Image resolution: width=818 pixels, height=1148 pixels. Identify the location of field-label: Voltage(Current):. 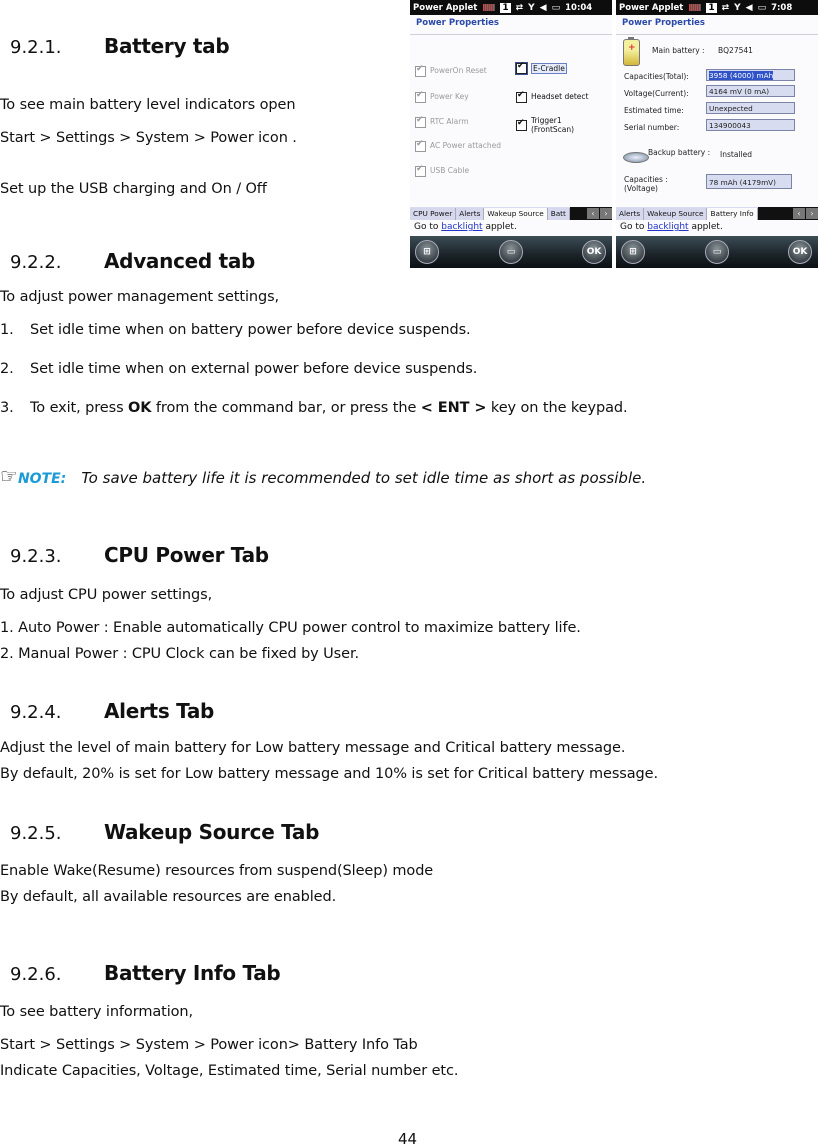
(656, 93).